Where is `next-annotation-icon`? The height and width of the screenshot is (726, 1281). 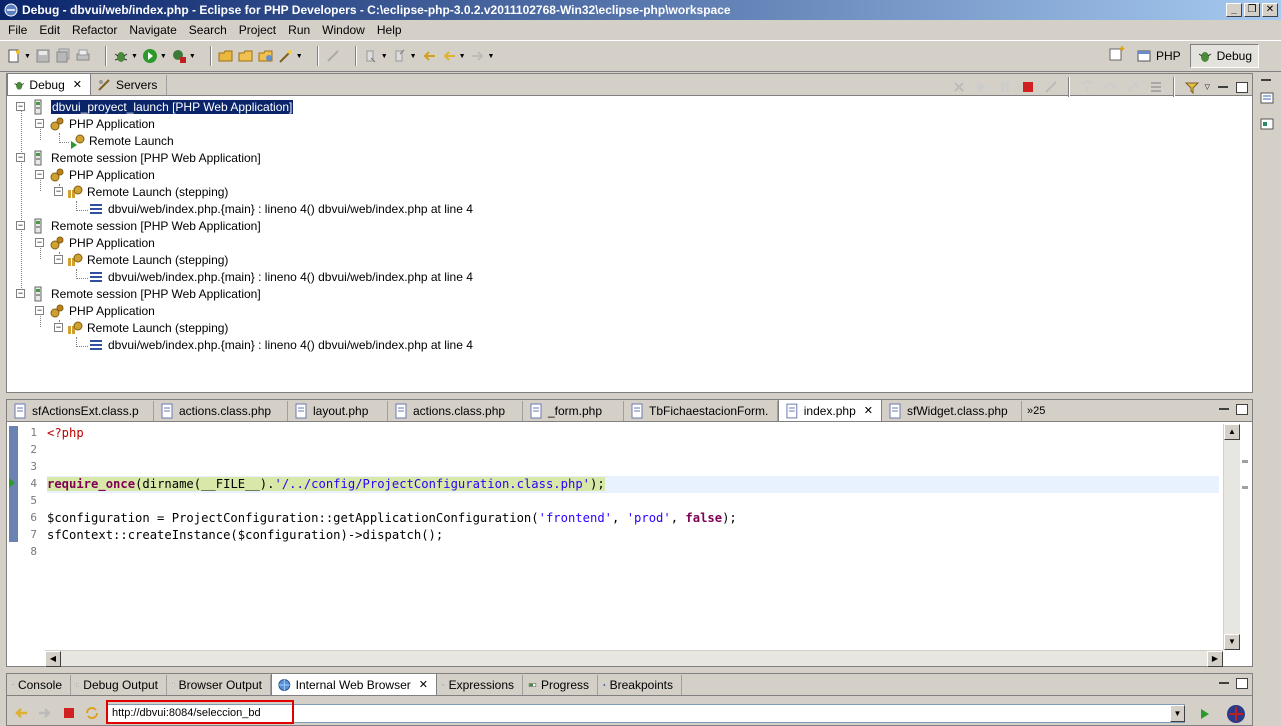
next-annotation-icon is located at coordinates (371, 56).